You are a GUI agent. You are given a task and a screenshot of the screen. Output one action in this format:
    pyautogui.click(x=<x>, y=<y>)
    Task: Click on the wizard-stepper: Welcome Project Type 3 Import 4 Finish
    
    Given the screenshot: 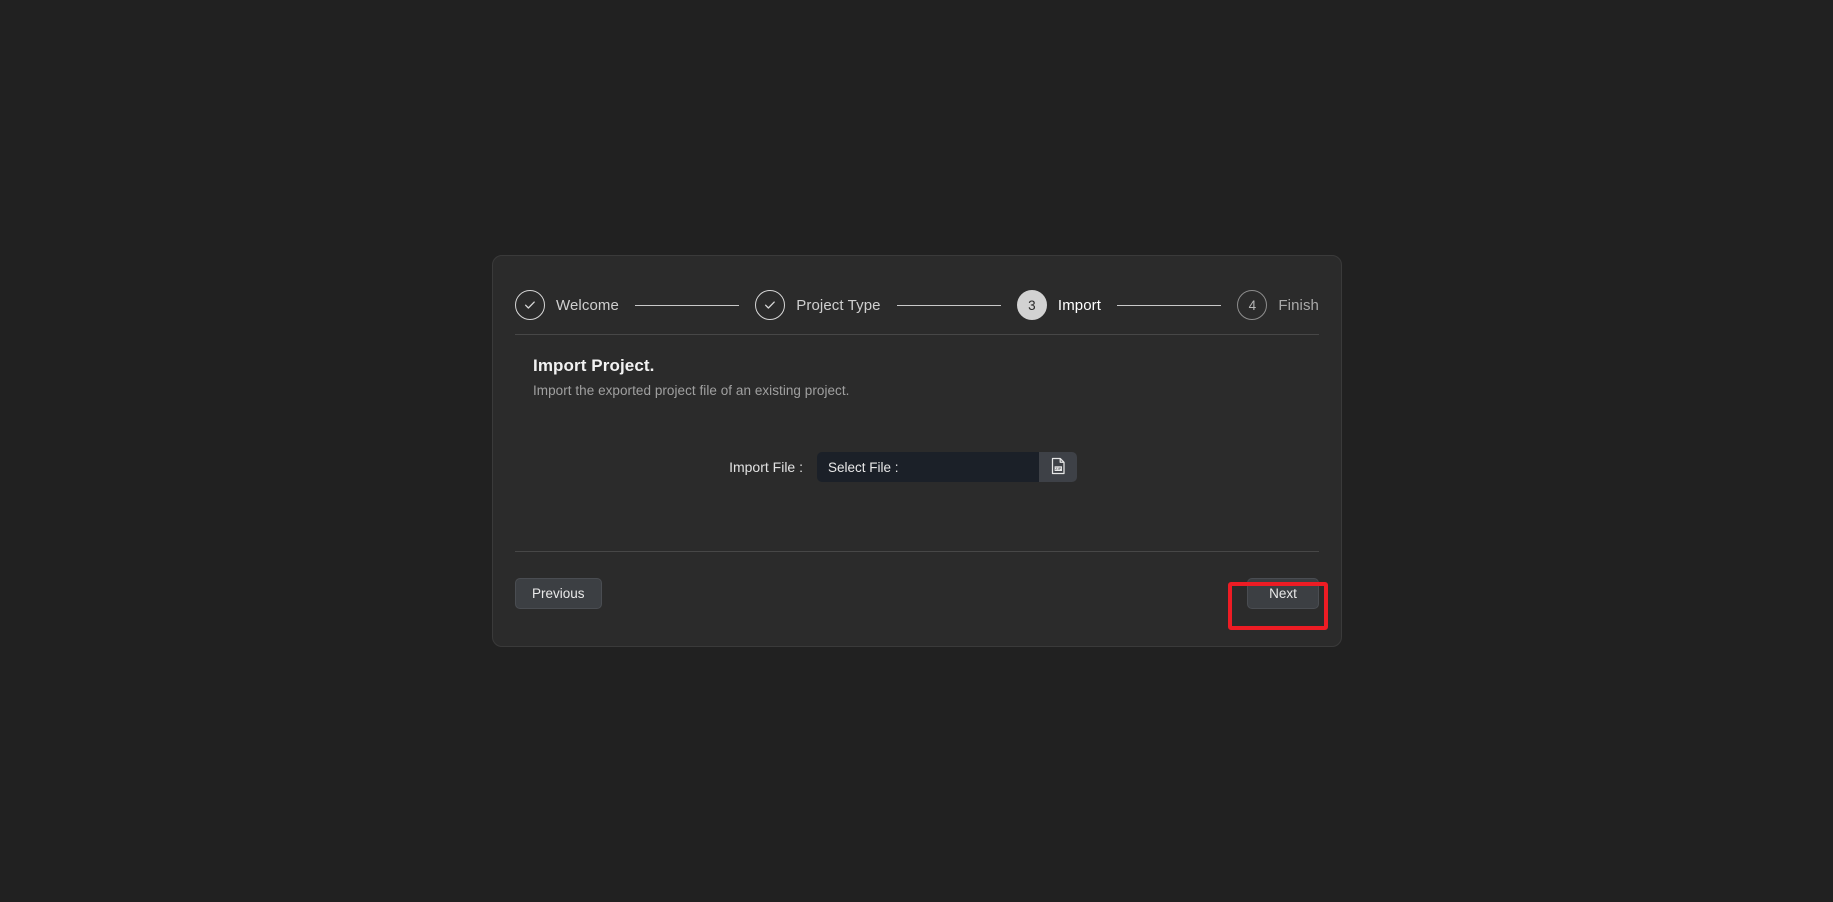 What is the action you would take?
    pyautogui.click(x=917, y=305)
    